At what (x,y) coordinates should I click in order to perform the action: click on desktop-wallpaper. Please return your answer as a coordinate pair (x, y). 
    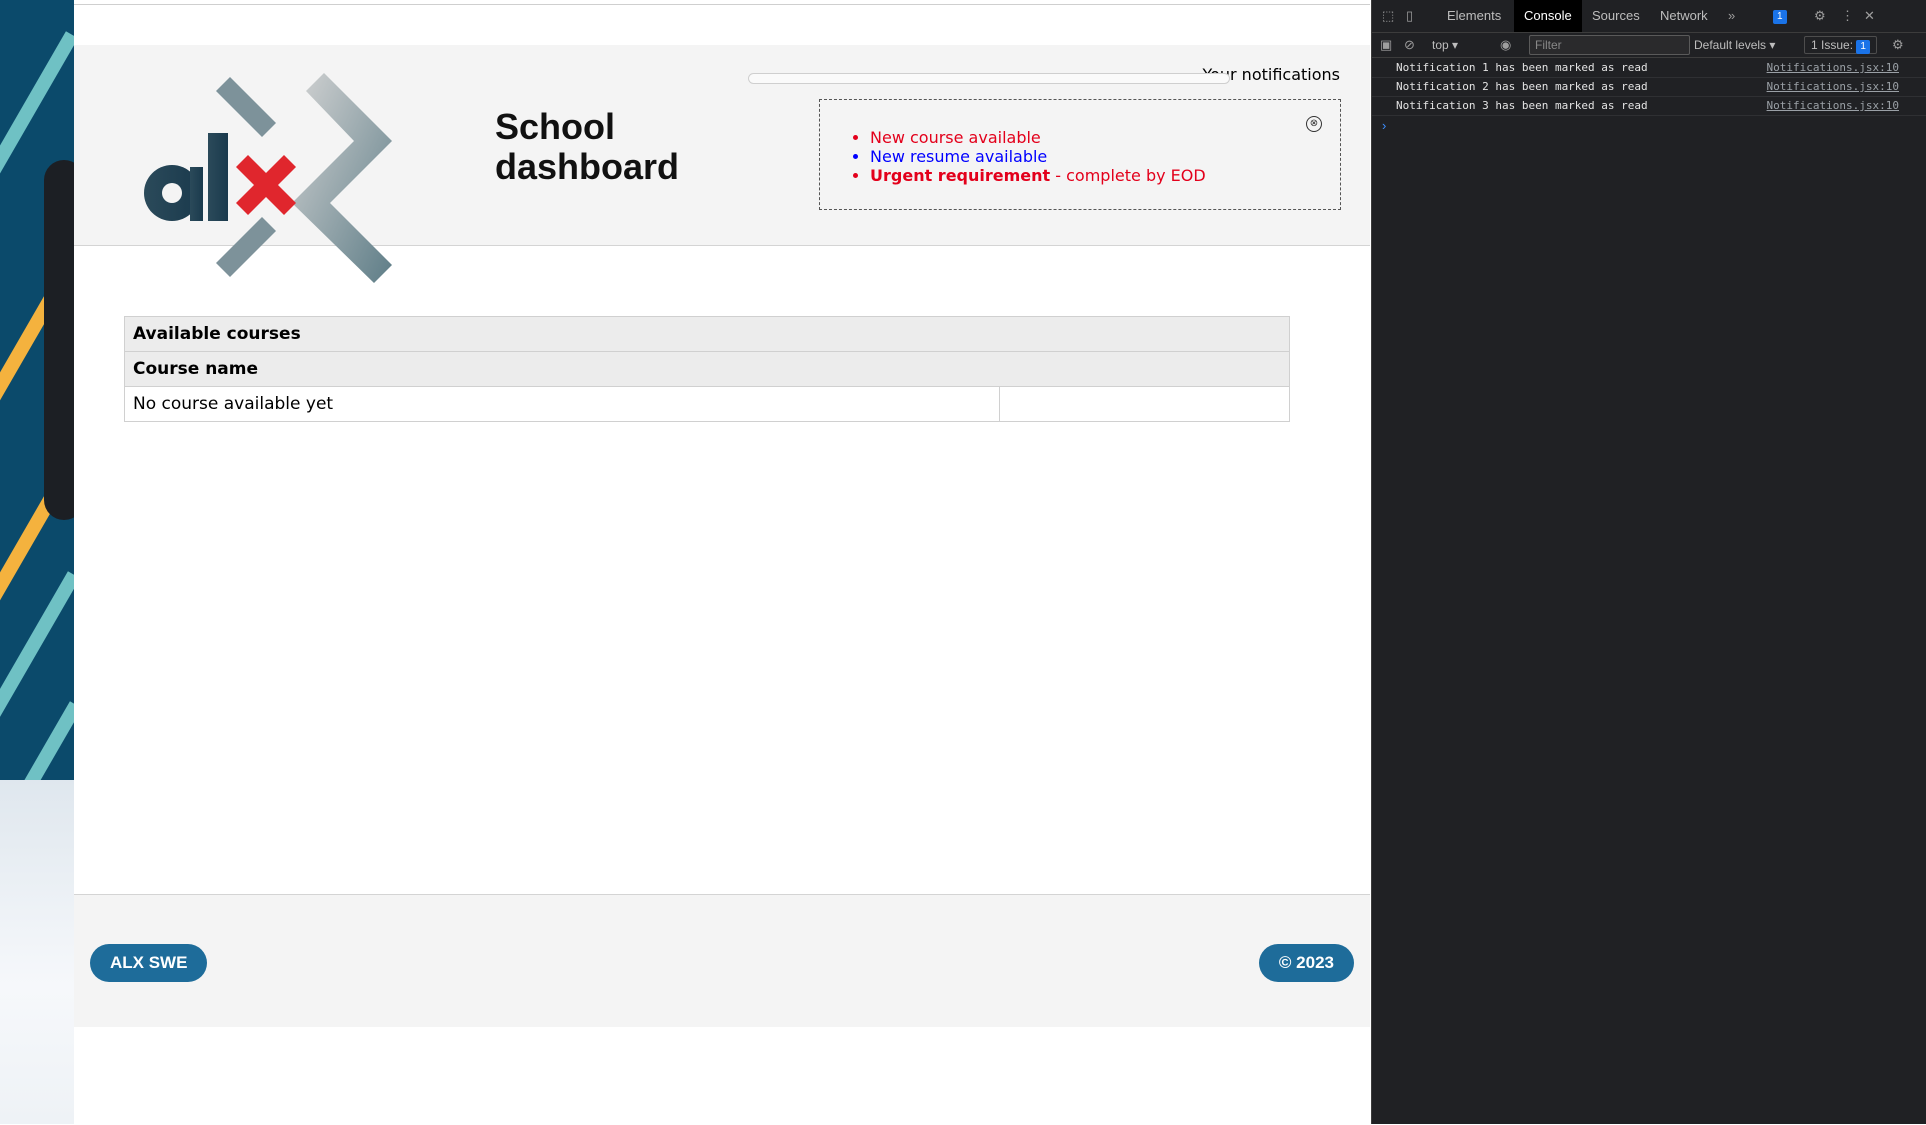
    Looking at the image, I should click on (37, 562).